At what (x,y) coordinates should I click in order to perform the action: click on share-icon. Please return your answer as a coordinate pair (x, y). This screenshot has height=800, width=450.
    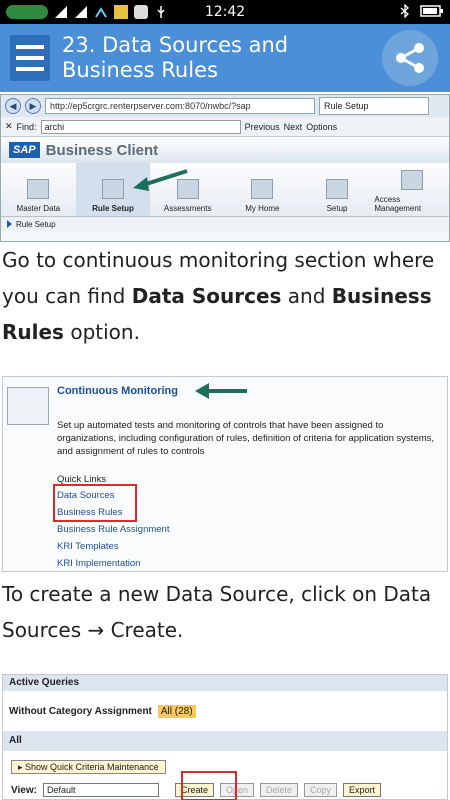
    Looking at the image, I should click on (410, 58).